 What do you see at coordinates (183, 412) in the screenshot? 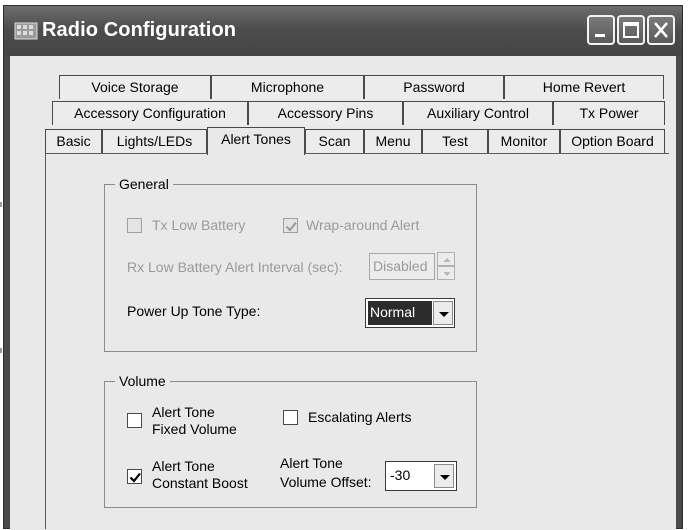
I see `alert-tone-fixed-volume-label-line1: Alert Tone` at bounding box center [183, 412].